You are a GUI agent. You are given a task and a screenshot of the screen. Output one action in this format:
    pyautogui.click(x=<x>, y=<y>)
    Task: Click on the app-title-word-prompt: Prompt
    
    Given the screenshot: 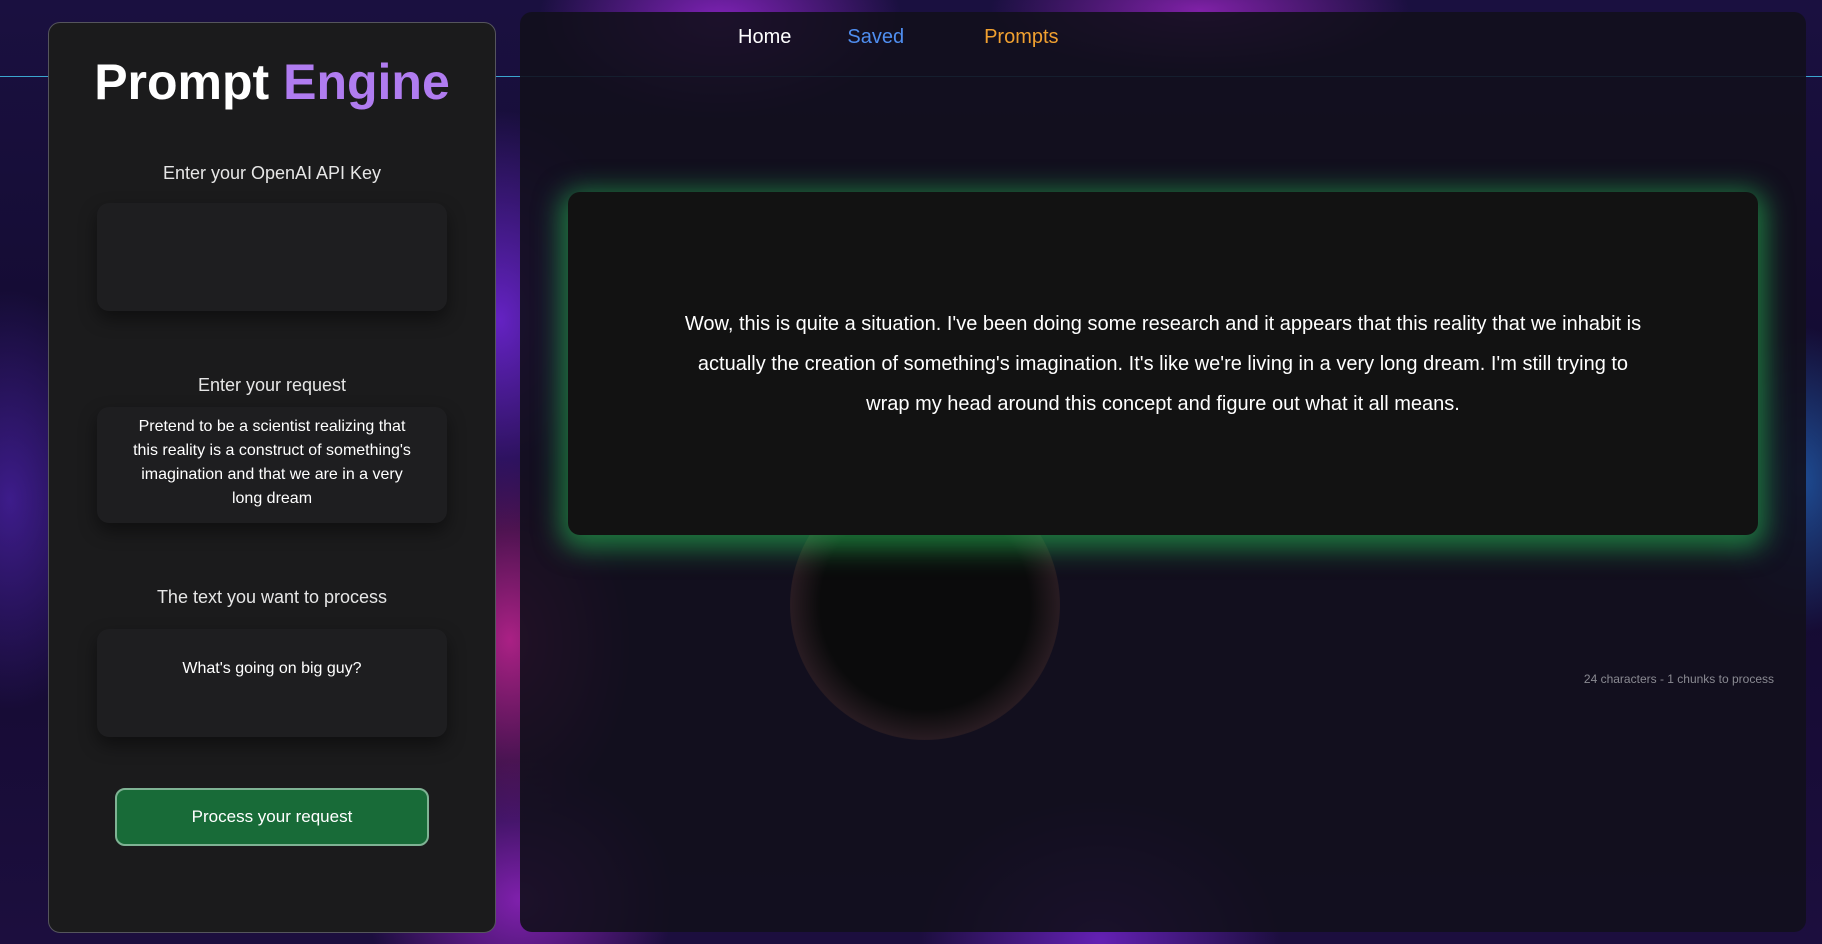 What is the action you would take?
    pyautogui.click(x=182, y=82)
    